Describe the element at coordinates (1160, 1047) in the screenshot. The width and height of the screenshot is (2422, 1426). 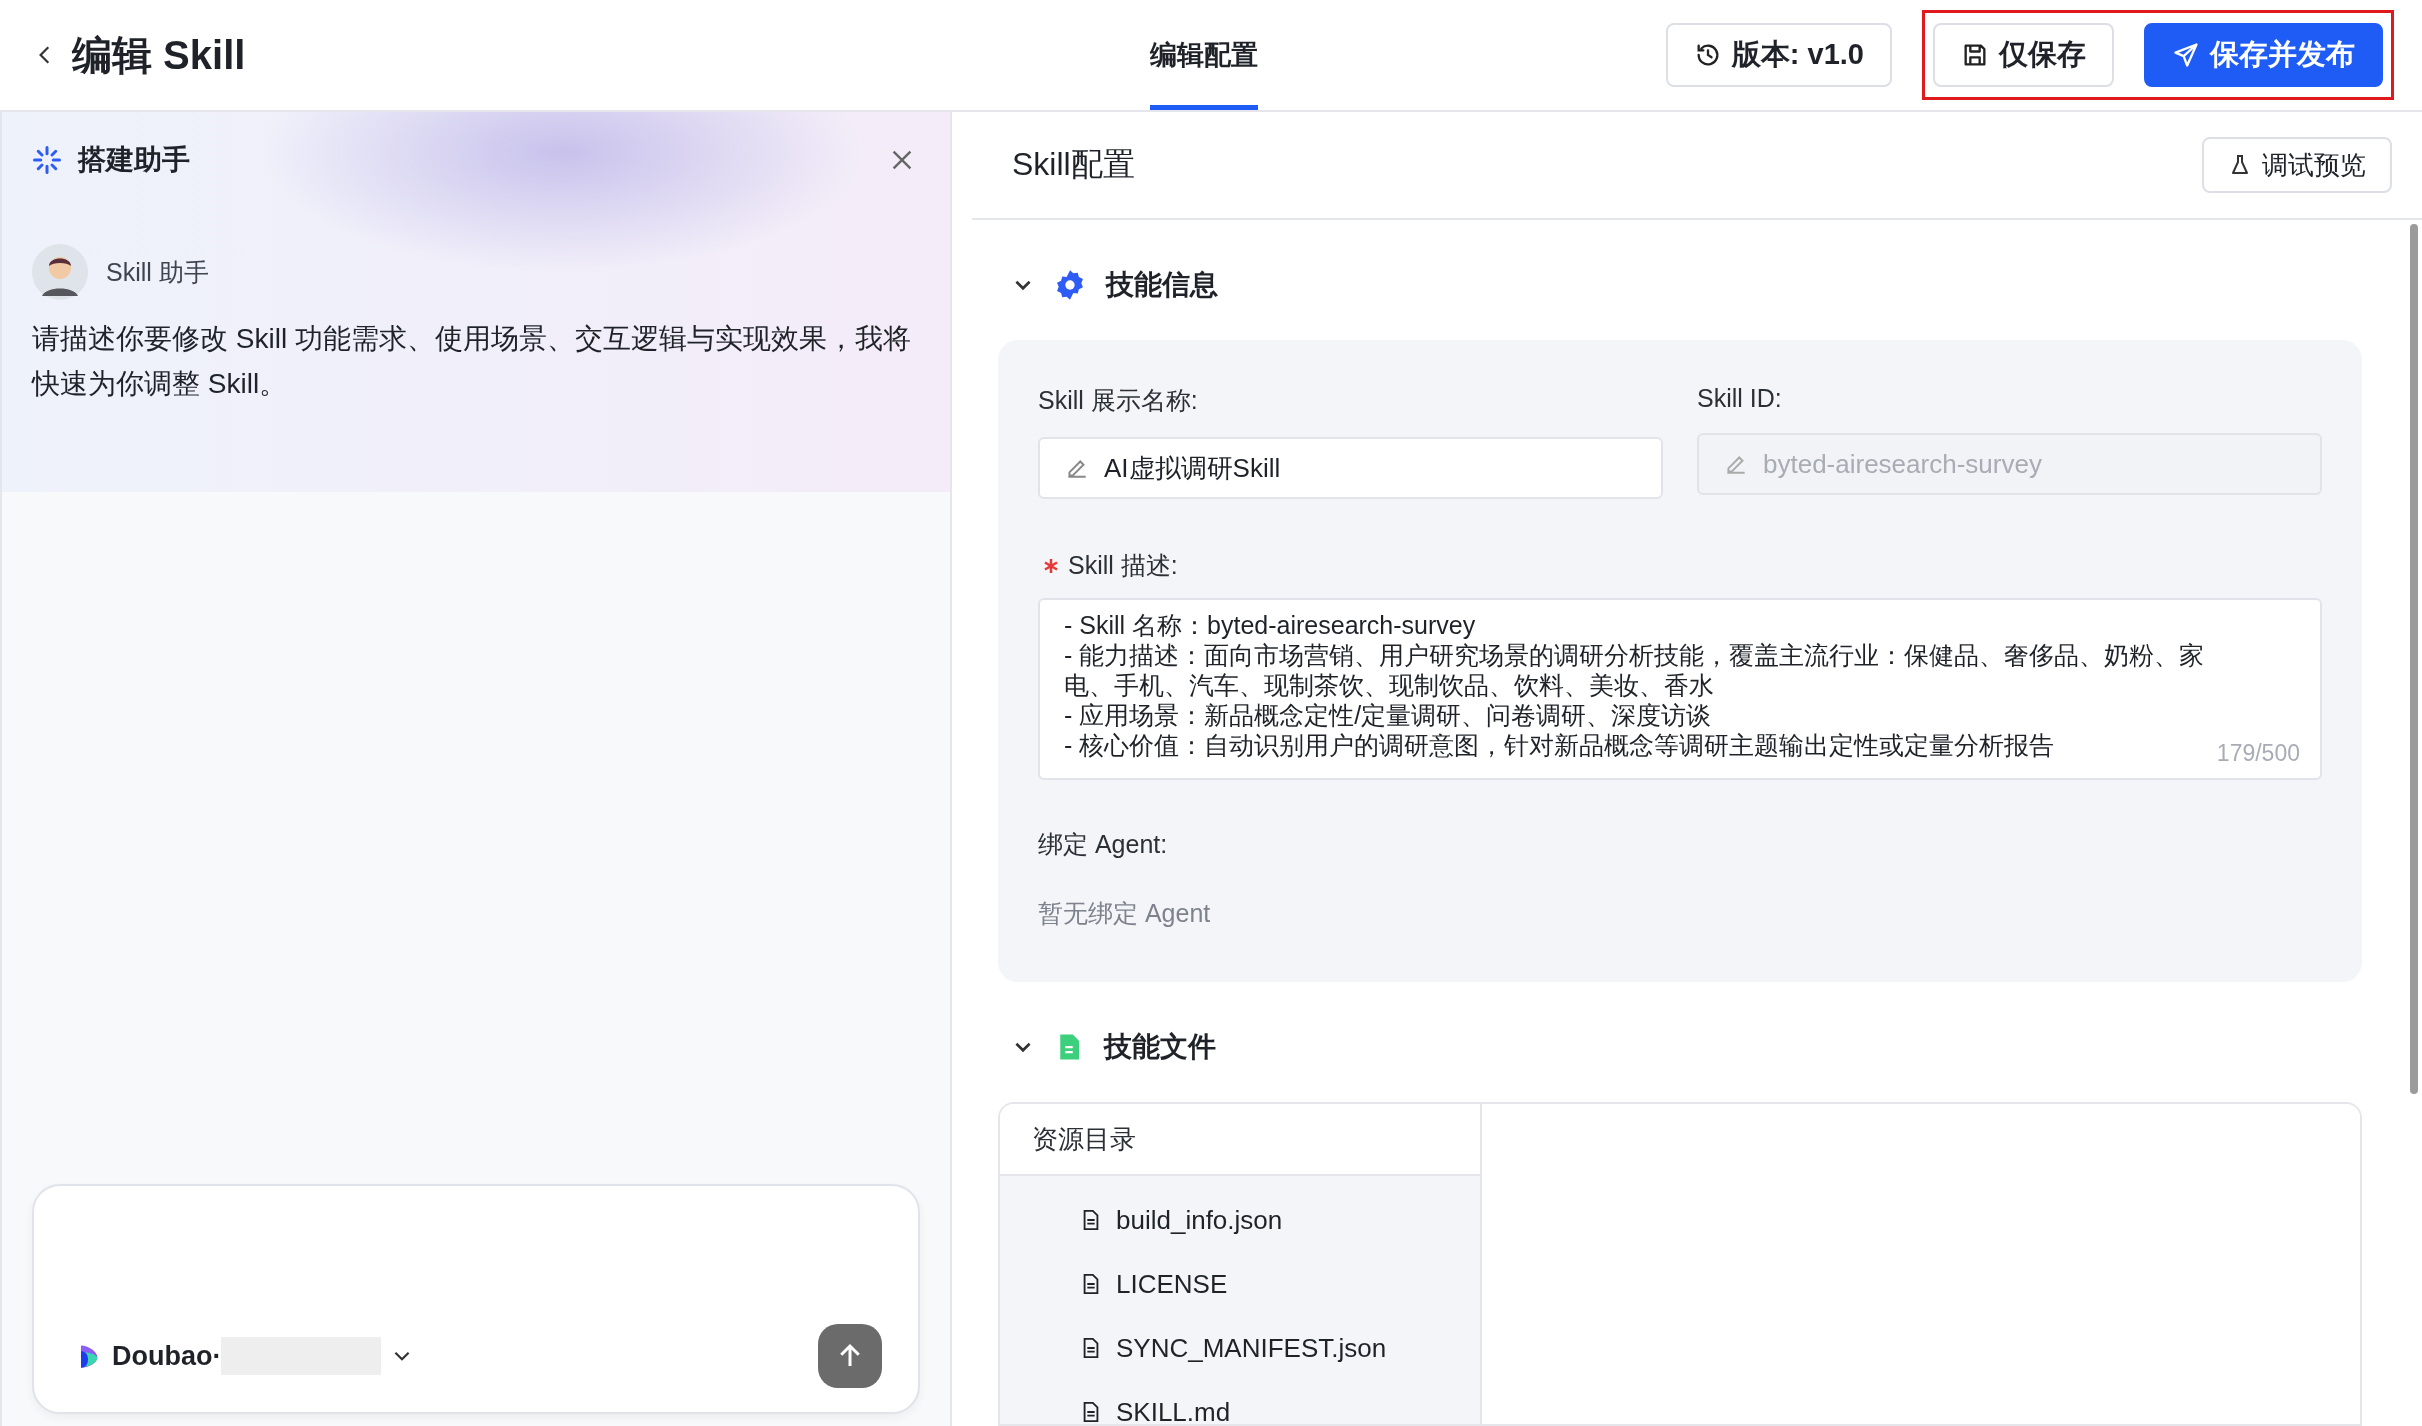
I see `section-heading: 技能文件` at that location.